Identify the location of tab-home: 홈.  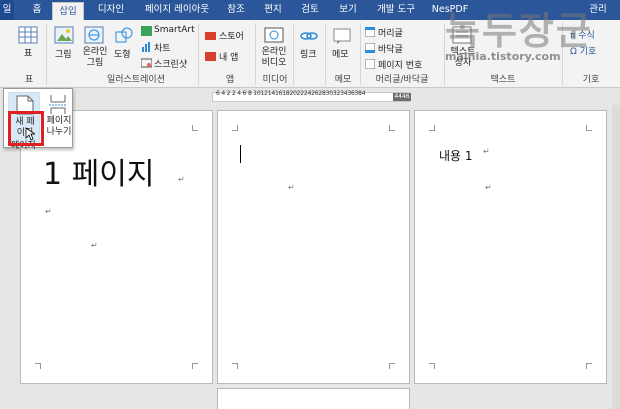
(37, 10).